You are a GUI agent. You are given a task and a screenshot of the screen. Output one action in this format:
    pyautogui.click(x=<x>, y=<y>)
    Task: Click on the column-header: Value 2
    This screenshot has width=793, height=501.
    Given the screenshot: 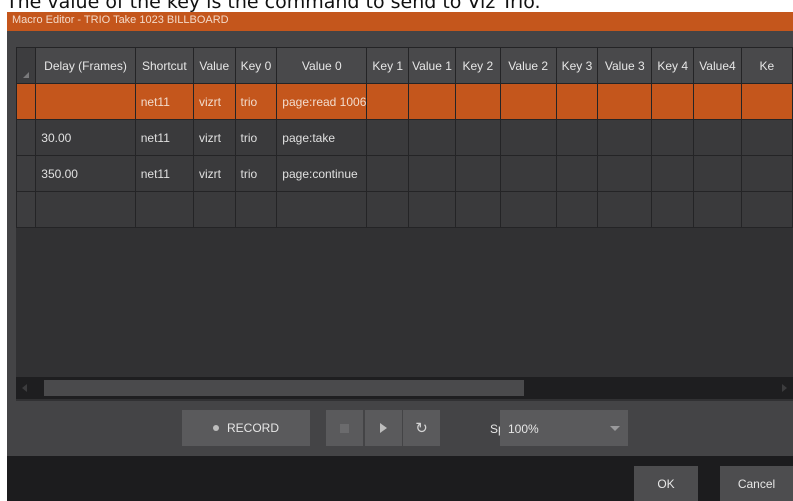 What is the action you would take?
    pyautogui.click(x=528, y=65)
    